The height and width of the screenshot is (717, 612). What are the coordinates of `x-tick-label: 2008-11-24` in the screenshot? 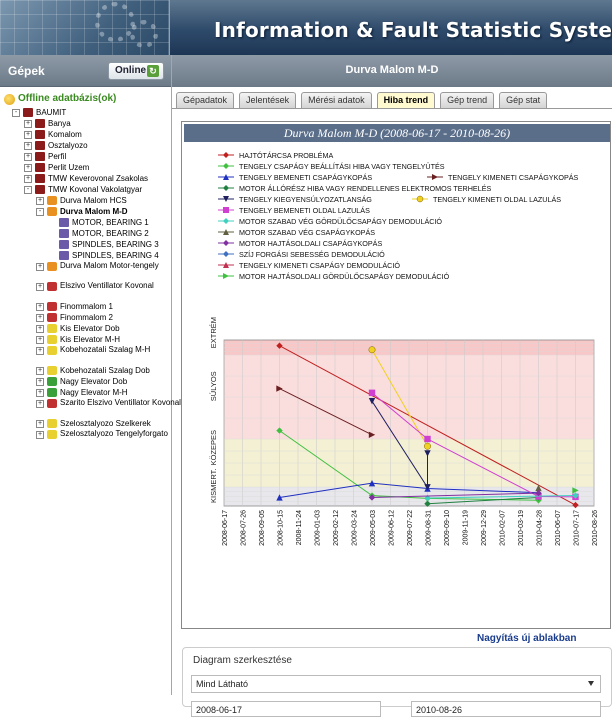 It's located at (299, 527).